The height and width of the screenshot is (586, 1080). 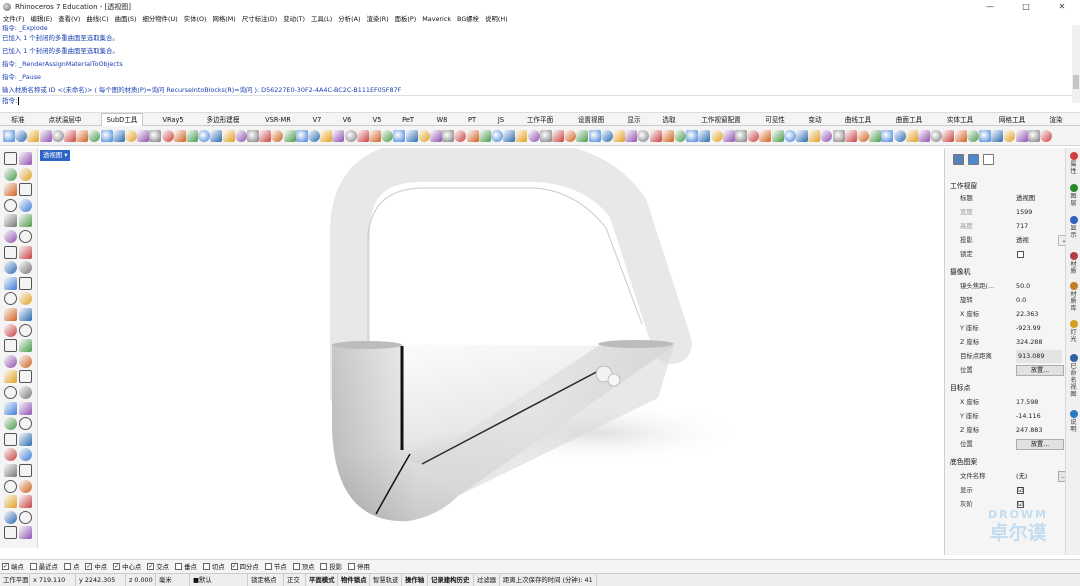 What do you see at coordinates (13, 566) in the screenshot?
I see `osnap-item: ✓ 端点` at bounding box center [13, 566].